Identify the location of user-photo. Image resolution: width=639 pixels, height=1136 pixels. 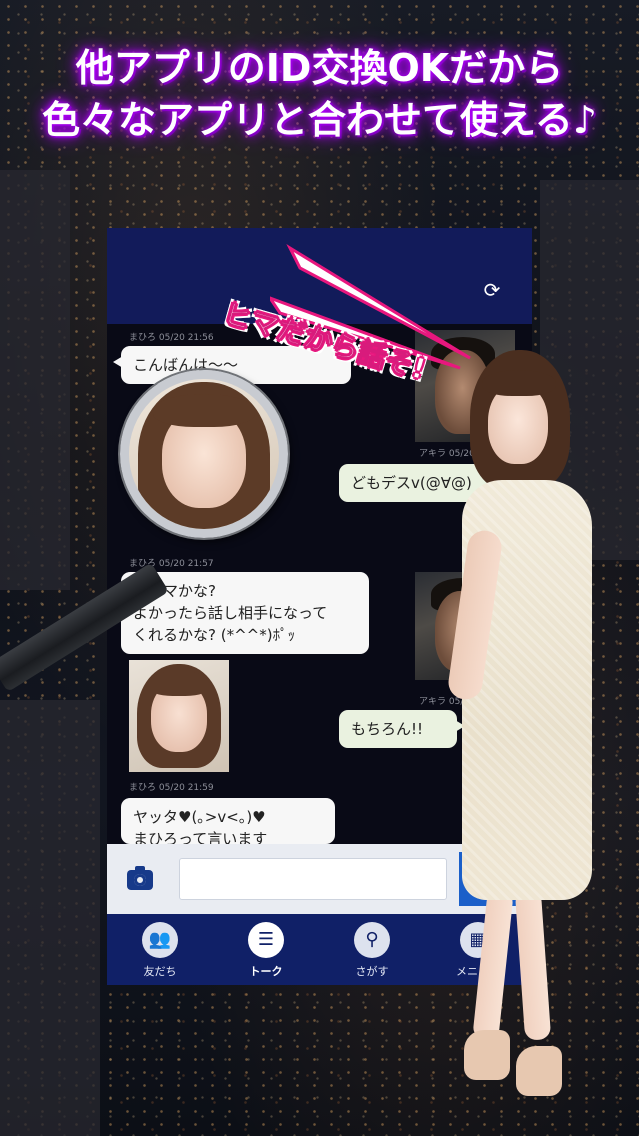
(179, 716).